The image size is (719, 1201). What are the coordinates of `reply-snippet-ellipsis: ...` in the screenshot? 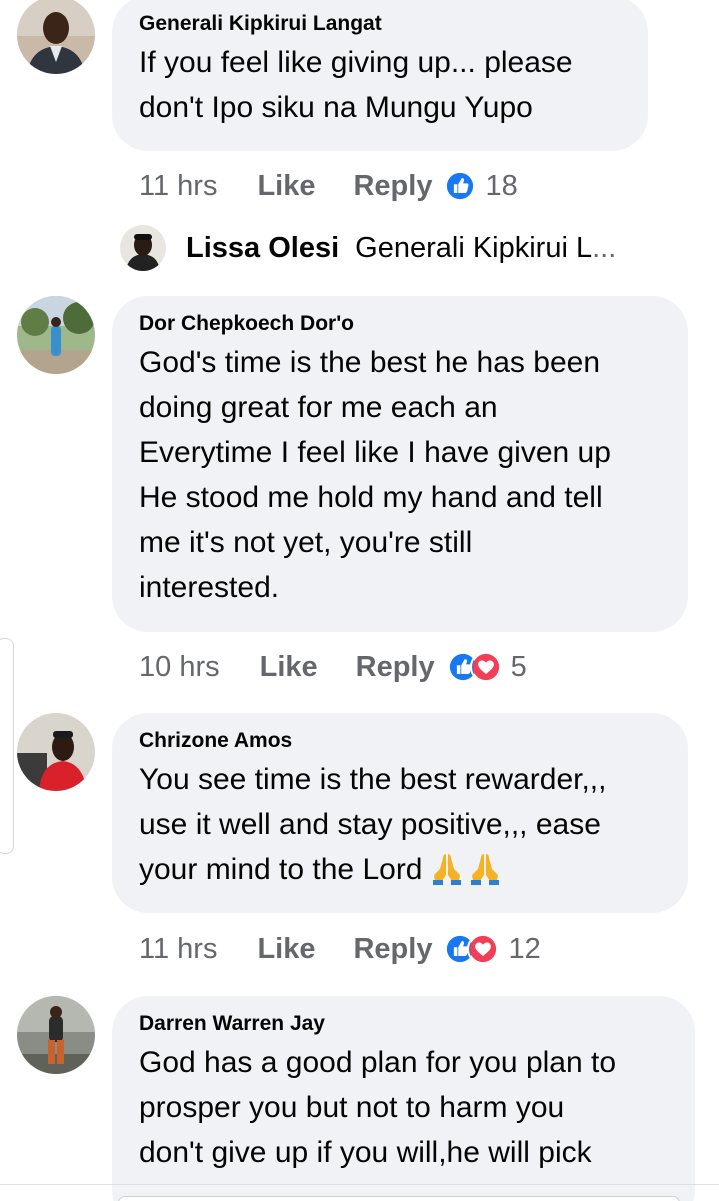 It's located at (604, 247).